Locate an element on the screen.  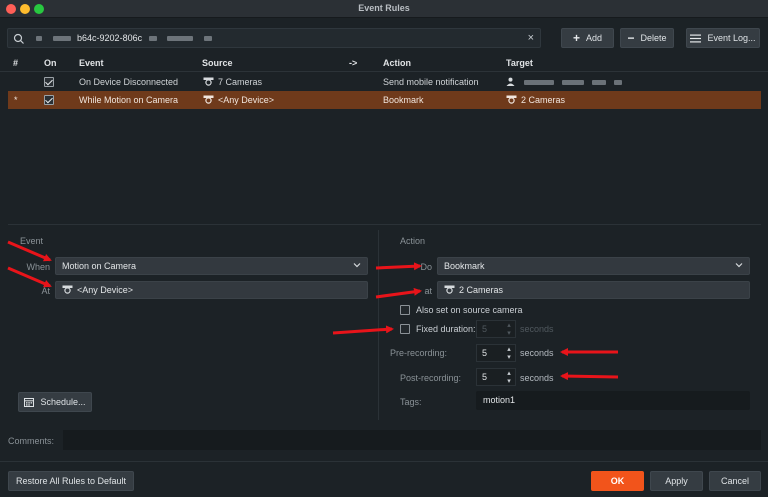
action-section-label: Action is located at coordinates (413, 241).